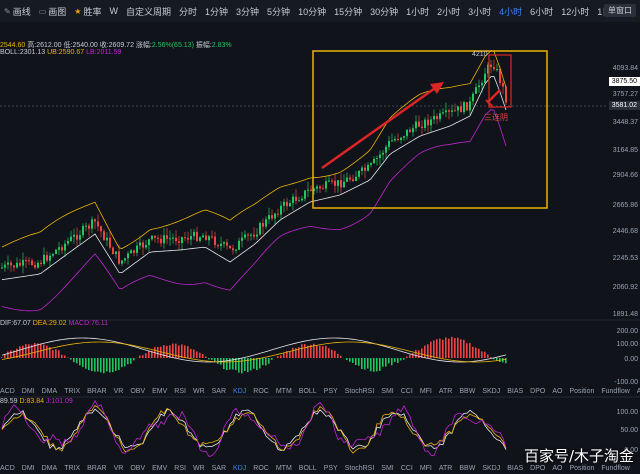 This screenshot has width=640, height=474. I want to click on indicator-tab-dpo: DPO, so click(537, 391).